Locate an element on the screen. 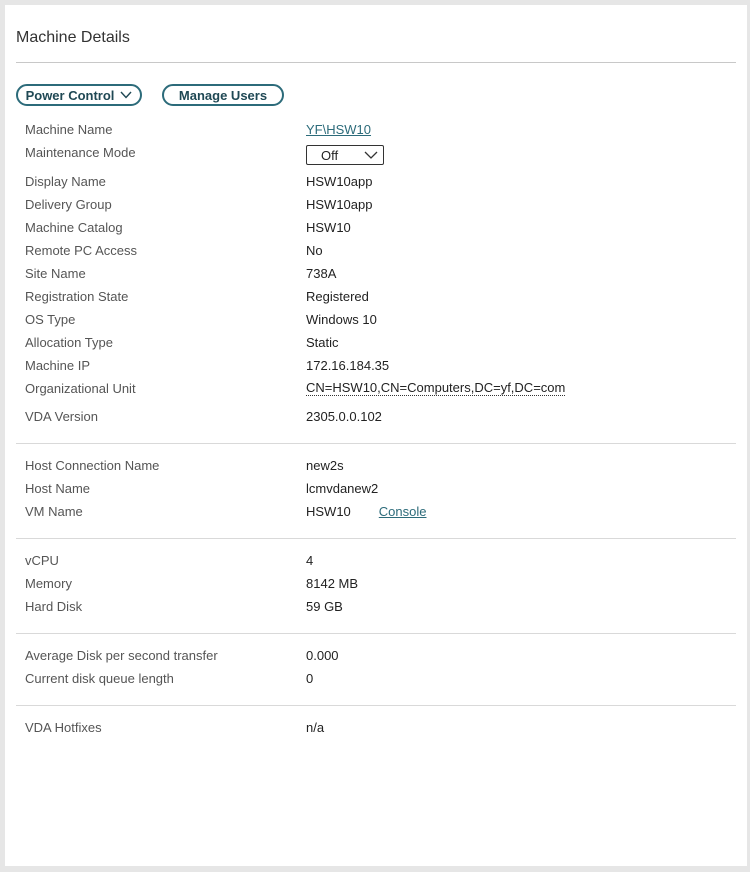 This screenshot has width=750, height=872. host-connection-name-row: Host Connection Name new2s is located at coordinates (184, 465).